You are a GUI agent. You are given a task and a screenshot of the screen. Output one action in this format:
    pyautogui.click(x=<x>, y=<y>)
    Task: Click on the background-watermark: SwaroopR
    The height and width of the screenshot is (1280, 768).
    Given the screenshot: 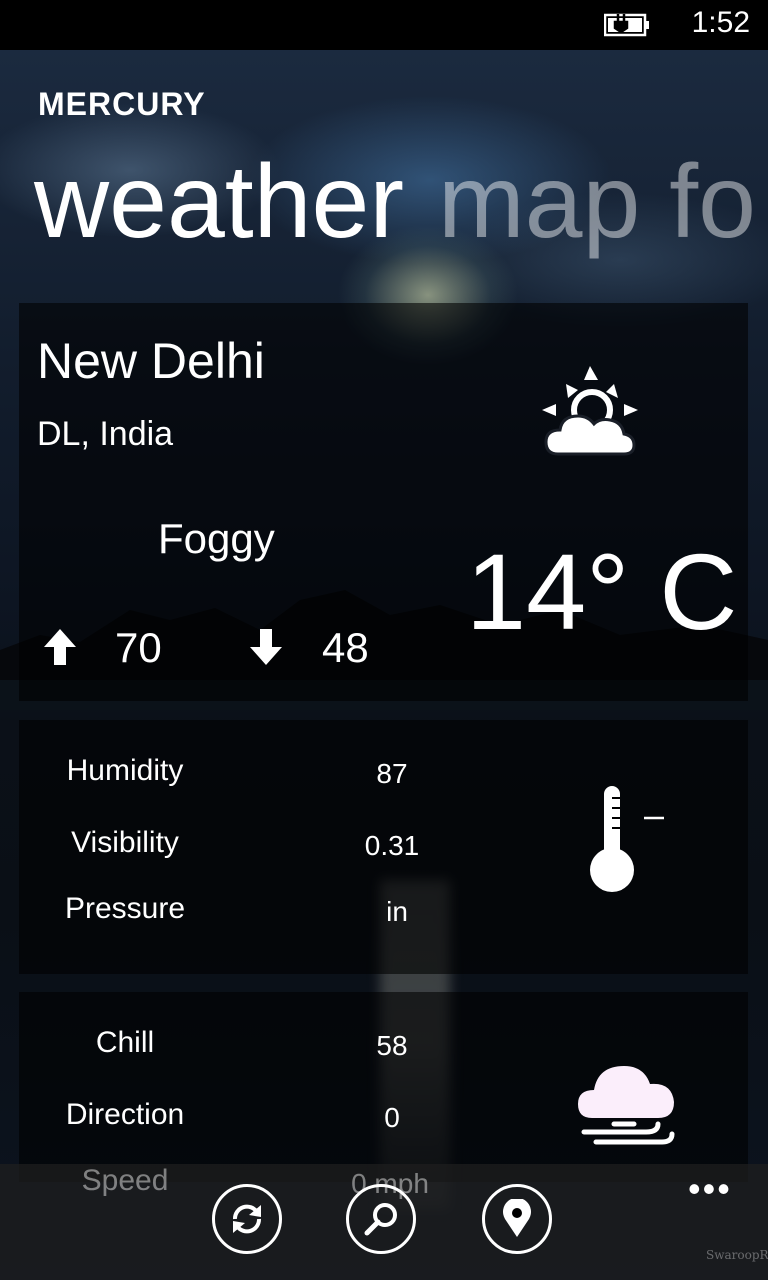 What is the action you would take?
    pyautogui.click(x=737, y=1255)
    